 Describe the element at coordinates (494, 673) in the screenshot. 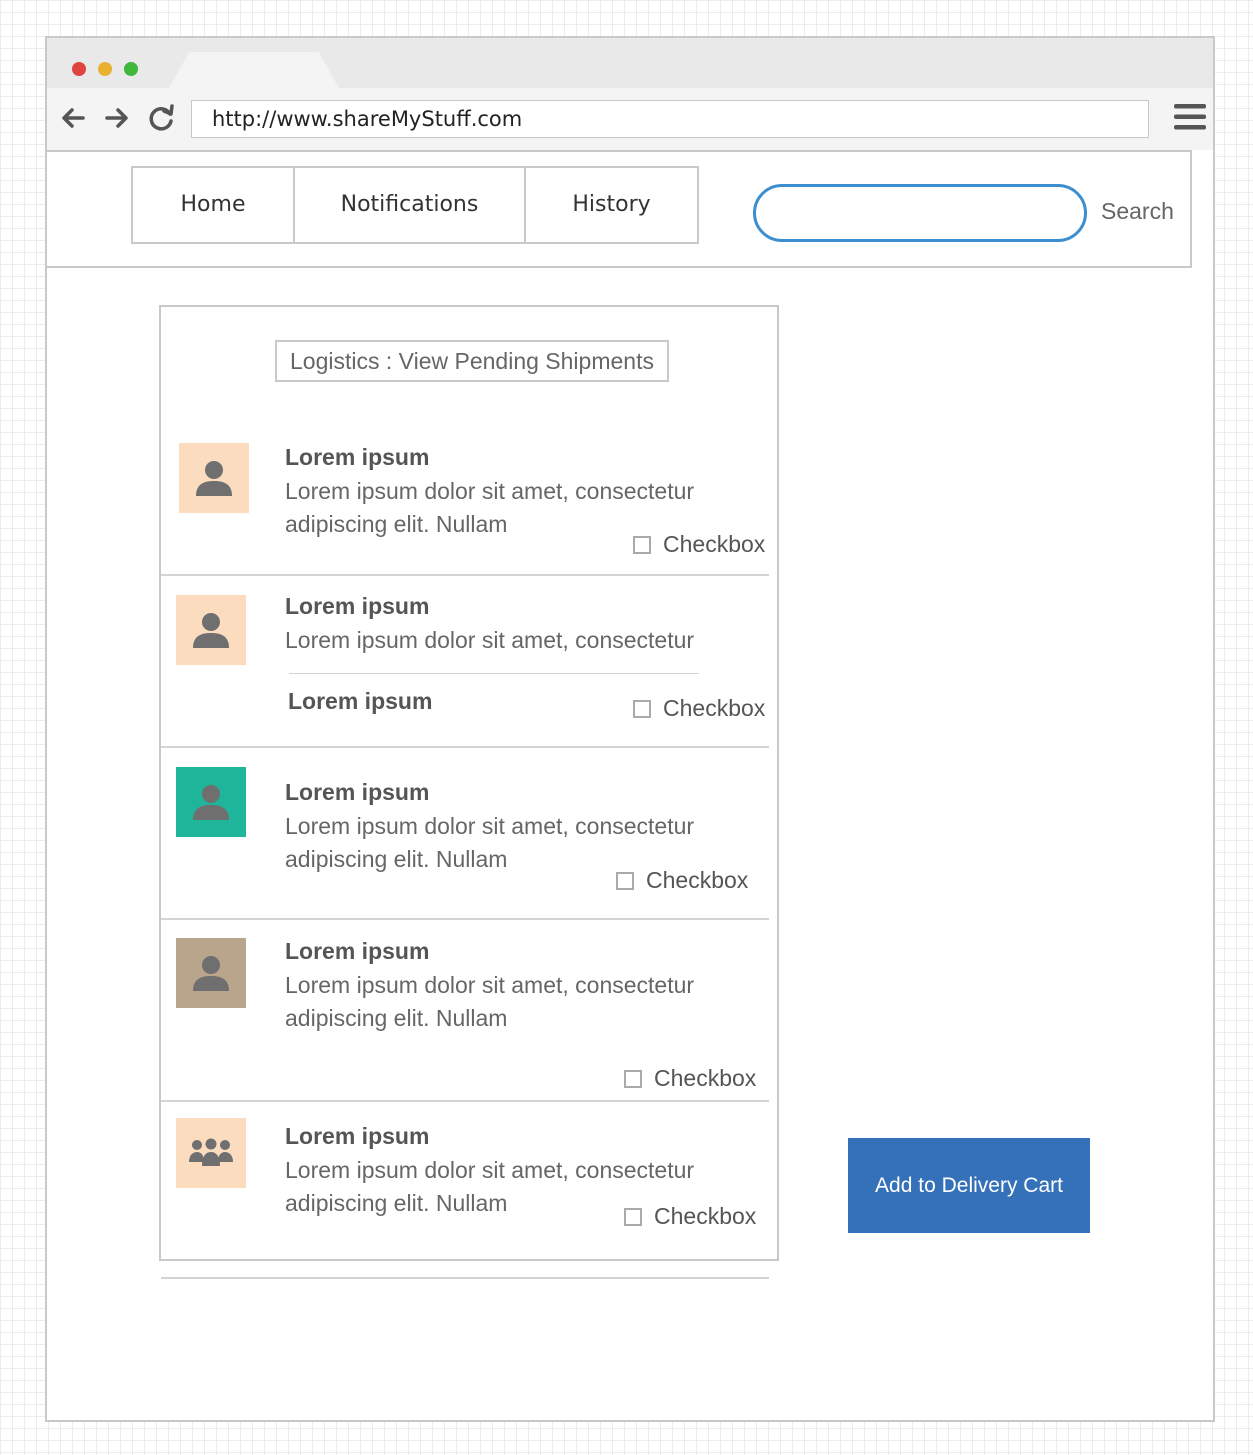

I see `sub-divider` at that location.